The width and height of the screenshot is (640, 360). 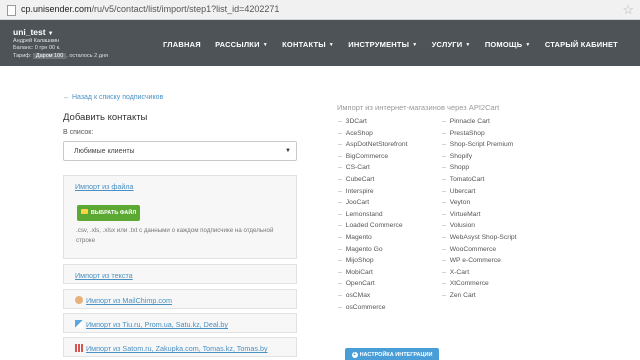 I want to click on cart-item: – osCMax, so click(x=372, y=298).